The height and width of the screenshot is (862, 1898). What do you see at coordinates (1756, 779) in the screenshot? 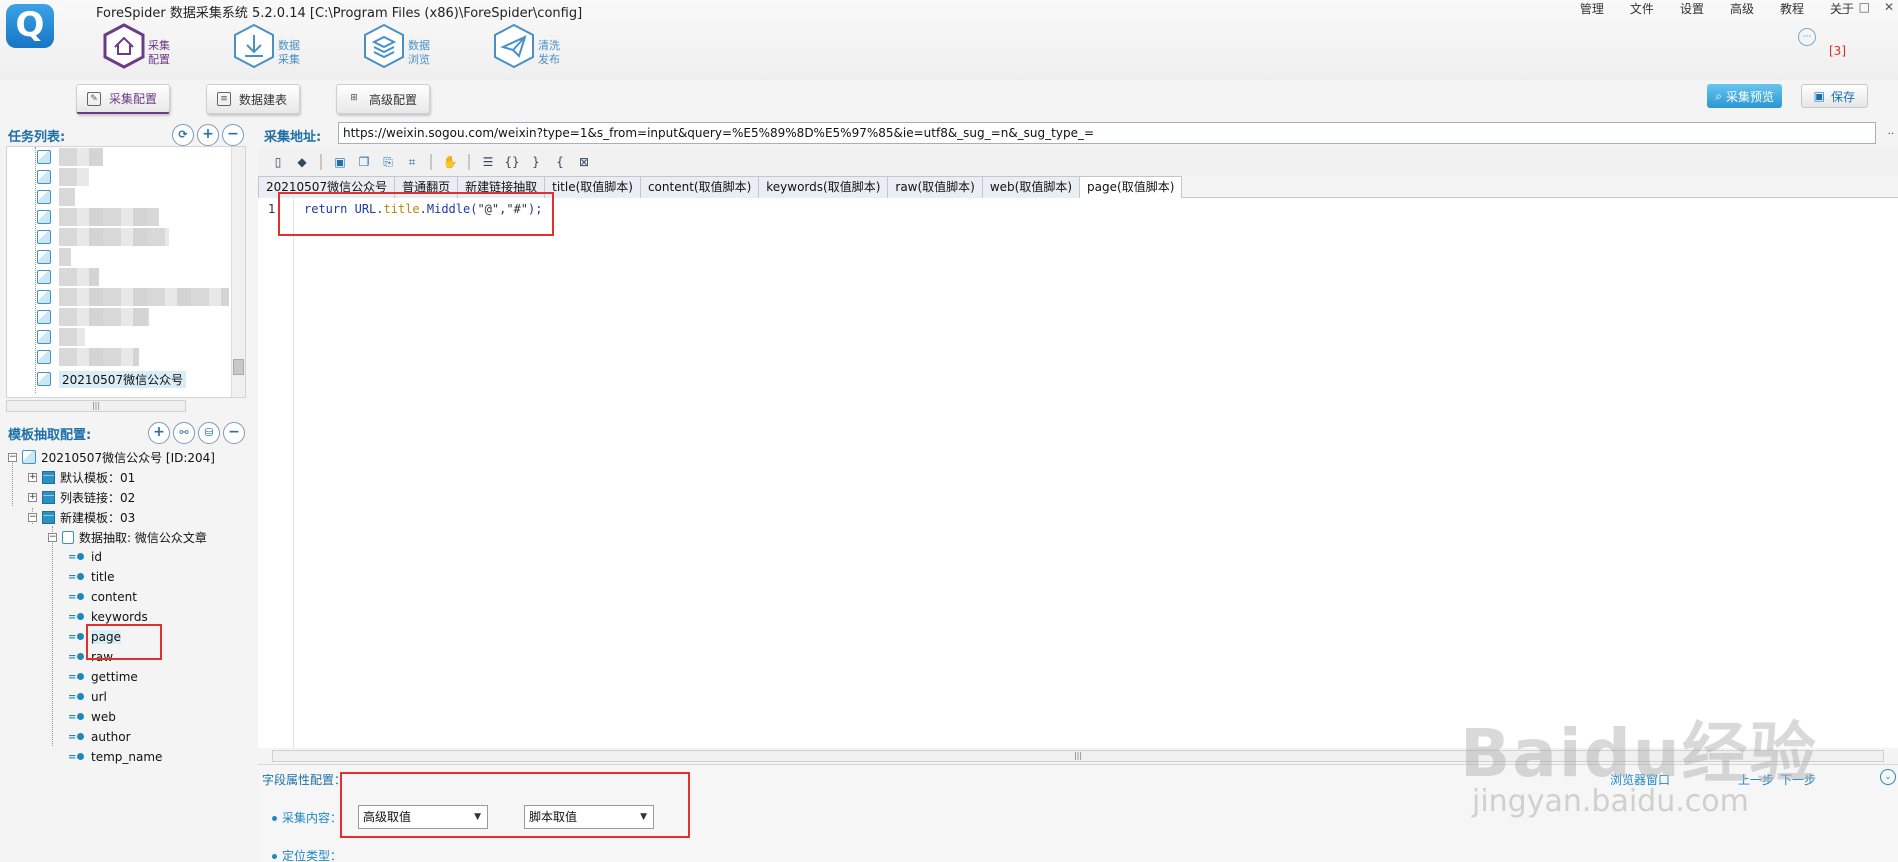
I see `prev-step-link: 上一步` at bounding box center [1756, 779].